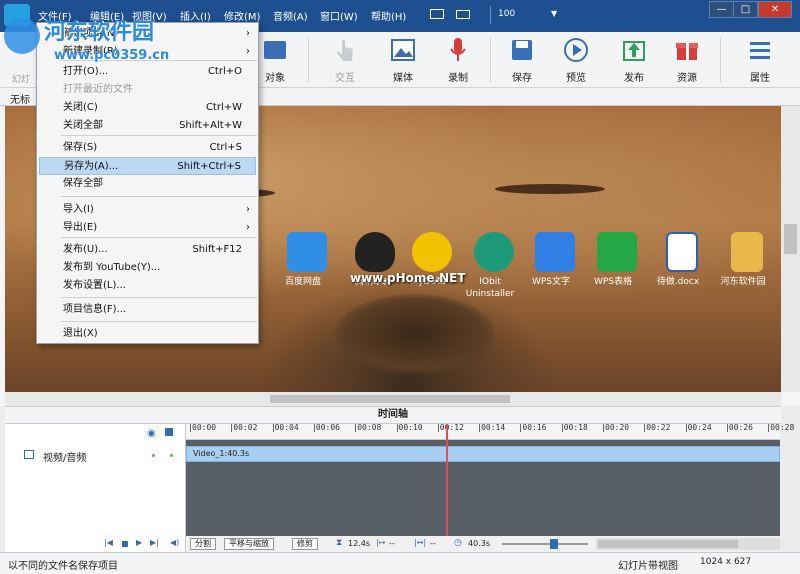 The width and height of the screenshot is (800, 574). I want to click on desktop-icon-label: WPS表格, so click(613, 282).